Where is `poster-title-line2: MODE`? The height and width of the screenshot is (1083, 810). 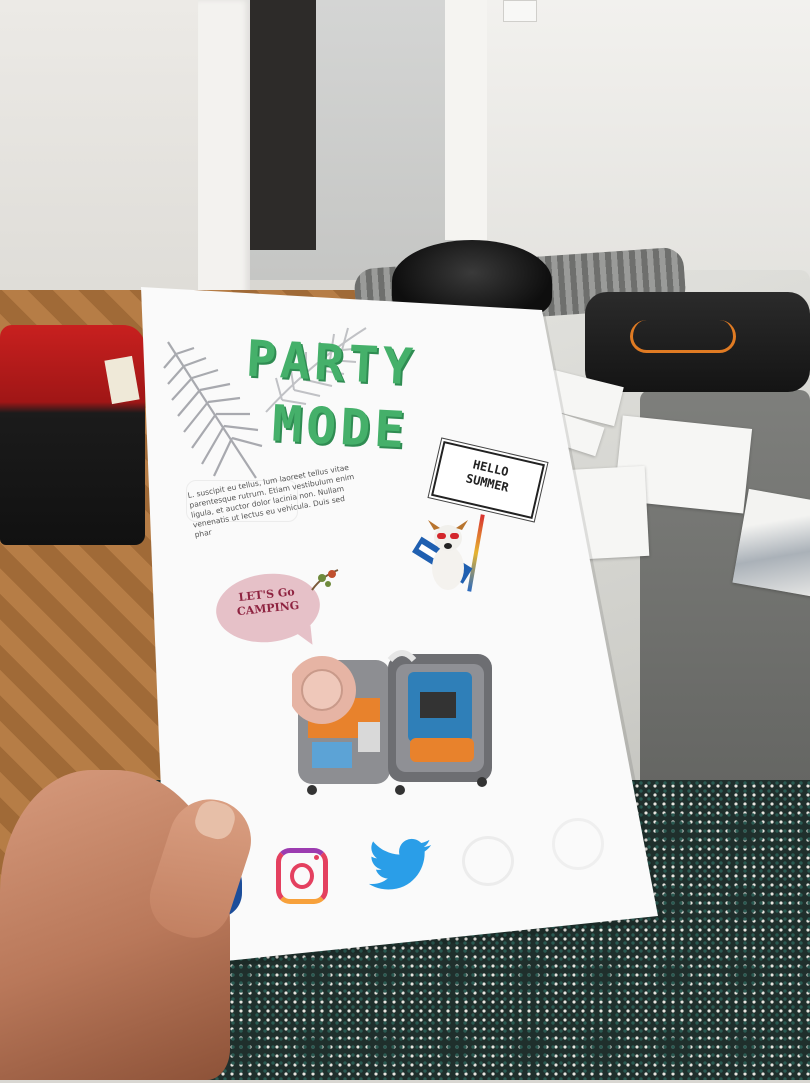 poster-title-line2: MODE is located at coordinates (340, 427).